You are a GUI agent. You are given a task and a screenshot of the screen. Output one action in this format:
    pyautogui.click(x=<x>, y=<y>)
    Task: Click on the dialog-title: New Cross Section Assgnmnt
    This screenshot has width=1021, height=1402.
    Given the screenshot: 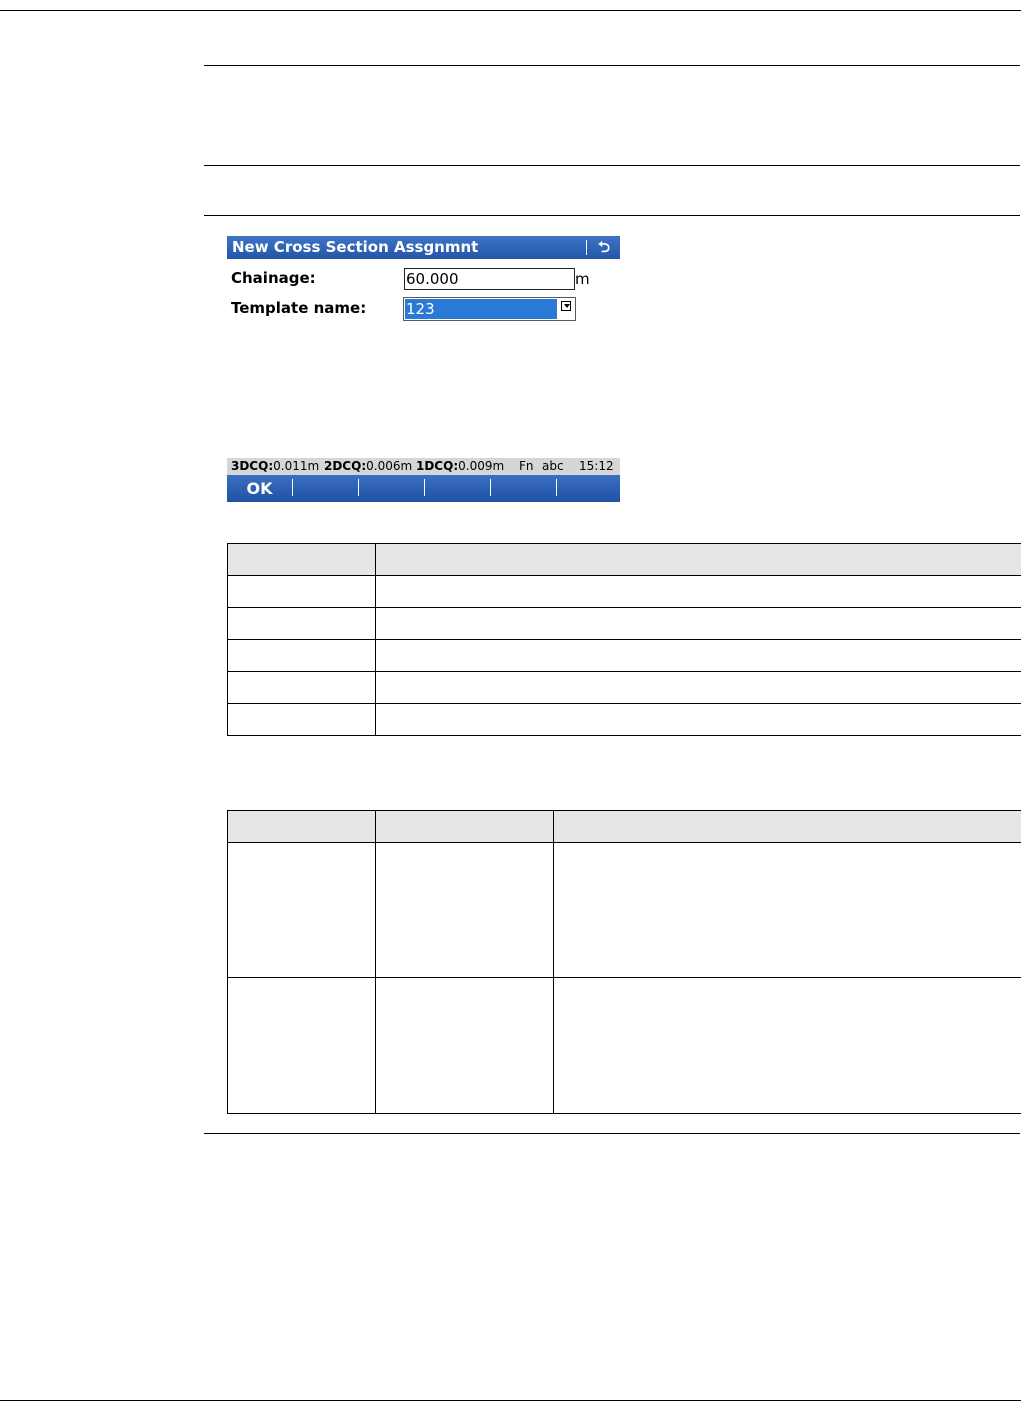 What is the action you would take?
    pyautogui.click(x=355, y=247)
    